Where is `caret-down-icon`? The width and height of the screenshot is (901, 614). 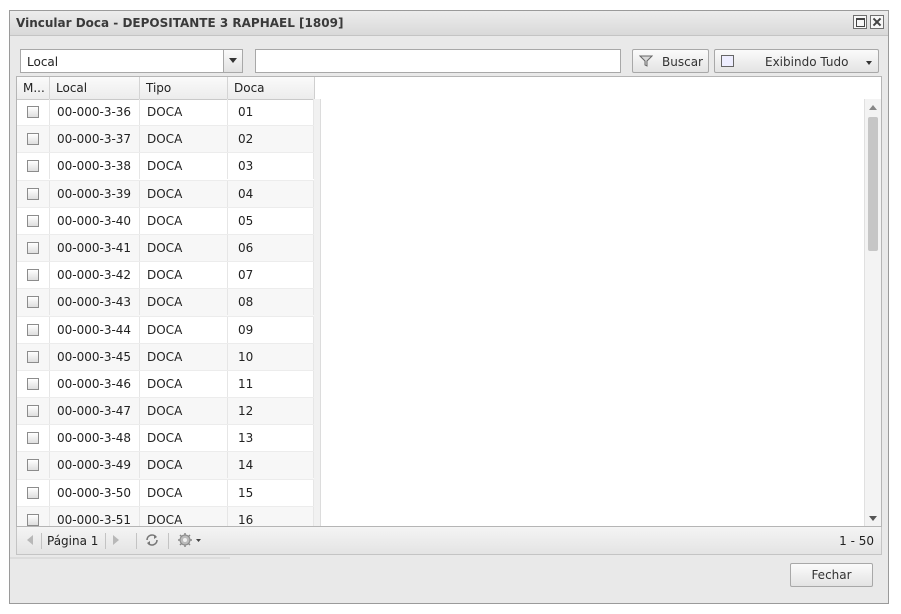
caret-down-icon is located at coordinates (869, 63).